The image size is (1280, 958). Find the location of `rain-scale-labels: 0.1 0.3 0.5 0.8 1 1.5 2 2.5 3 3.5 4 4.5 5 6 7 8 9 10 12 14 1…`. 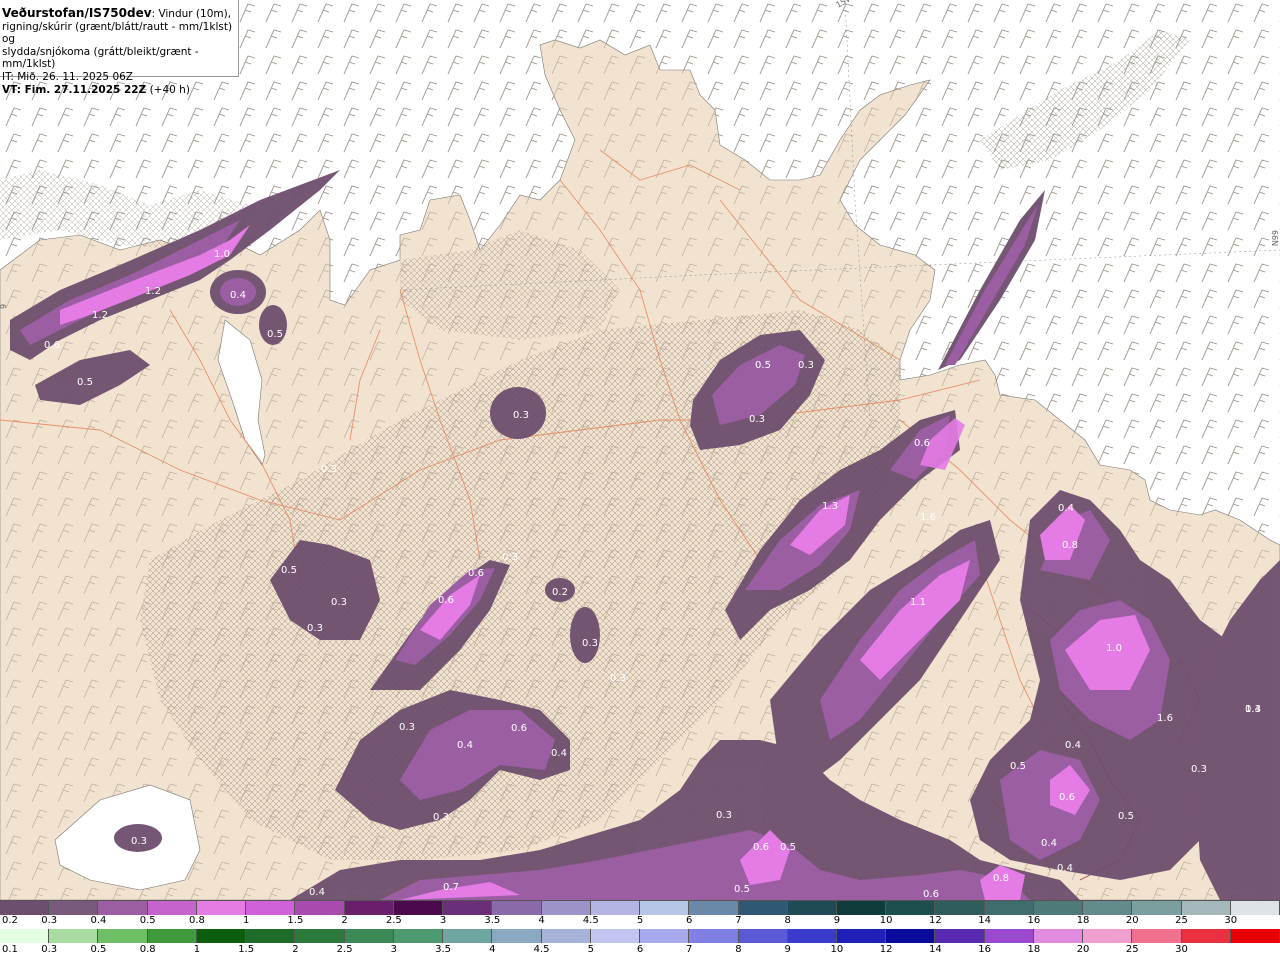

rain-scale-labels: 0.1 0.3 0.5 0.8 1 1.5 2 2.5 3 3.5 4 4.5 5 6 7 8 9 10 12 14 1… is located at coordinates (640, 950).